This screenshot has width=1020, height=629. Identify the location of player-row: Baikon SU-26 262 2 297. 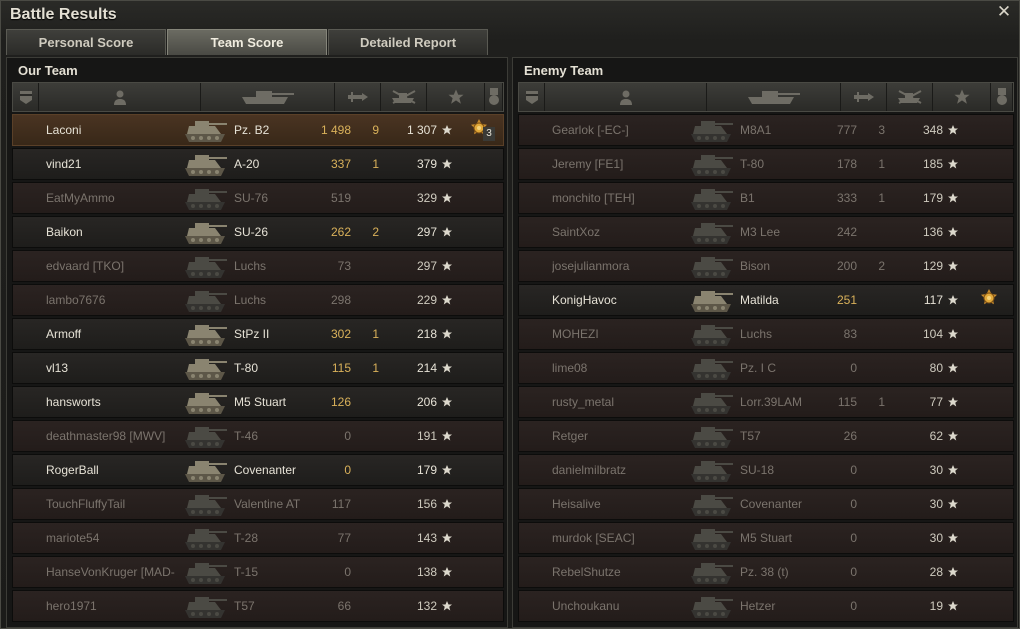
(258, 232).